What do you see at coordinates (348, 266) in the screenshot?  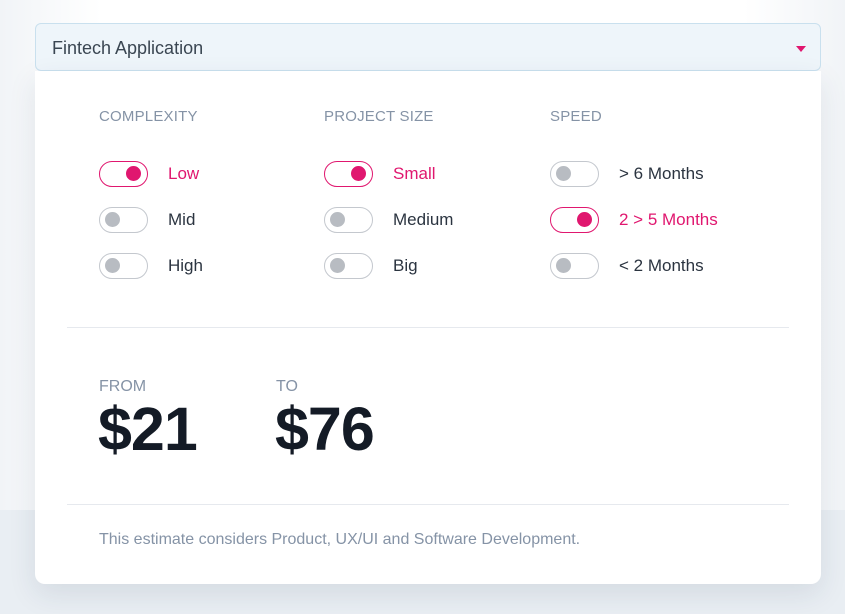 I see `project-size-big-toggle` at bounding box center [348, 266].